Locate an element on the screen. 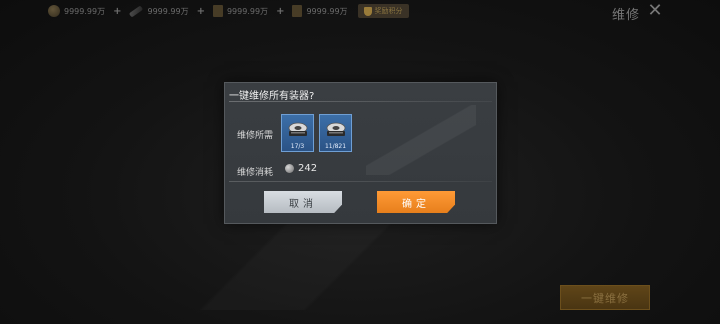  resource-rifle: 9999.99万 is located at coordinates (159, 11).